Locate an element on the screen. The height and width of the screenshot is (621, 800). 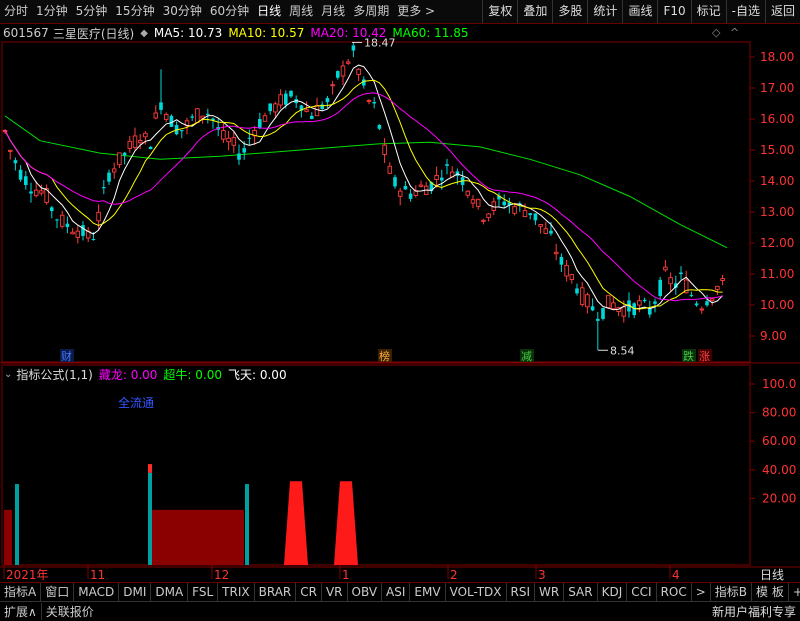
indicator-tab-20: > is located at coordinates (701, 592).